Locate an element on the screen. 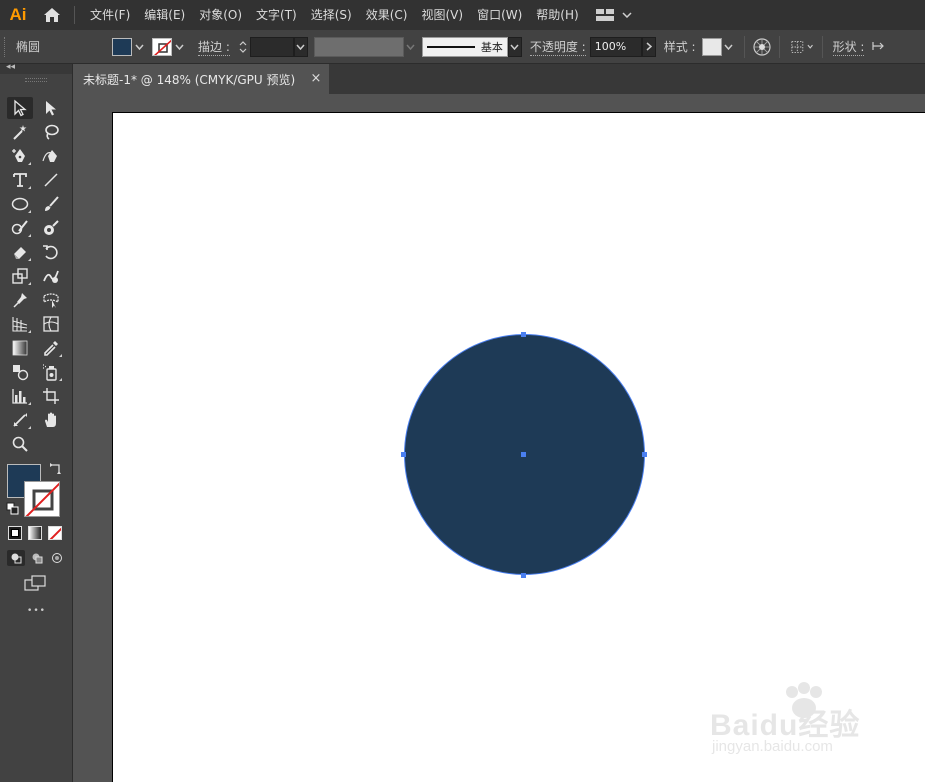 The image size is (925, 782). panel-grip is located at coordinates (8, 46).